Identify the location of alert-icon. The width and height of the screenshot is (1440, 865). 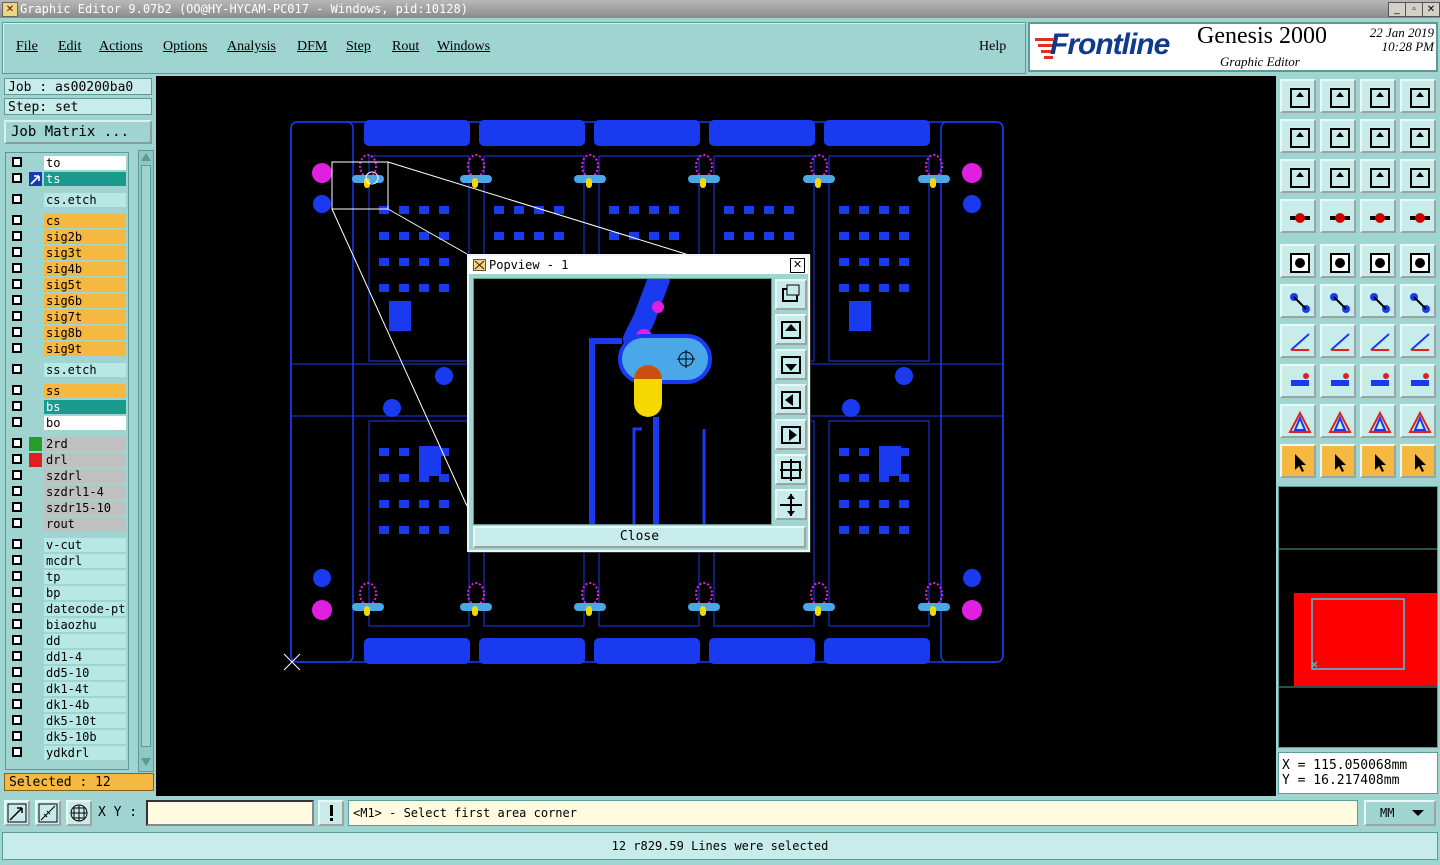
(331, 813).